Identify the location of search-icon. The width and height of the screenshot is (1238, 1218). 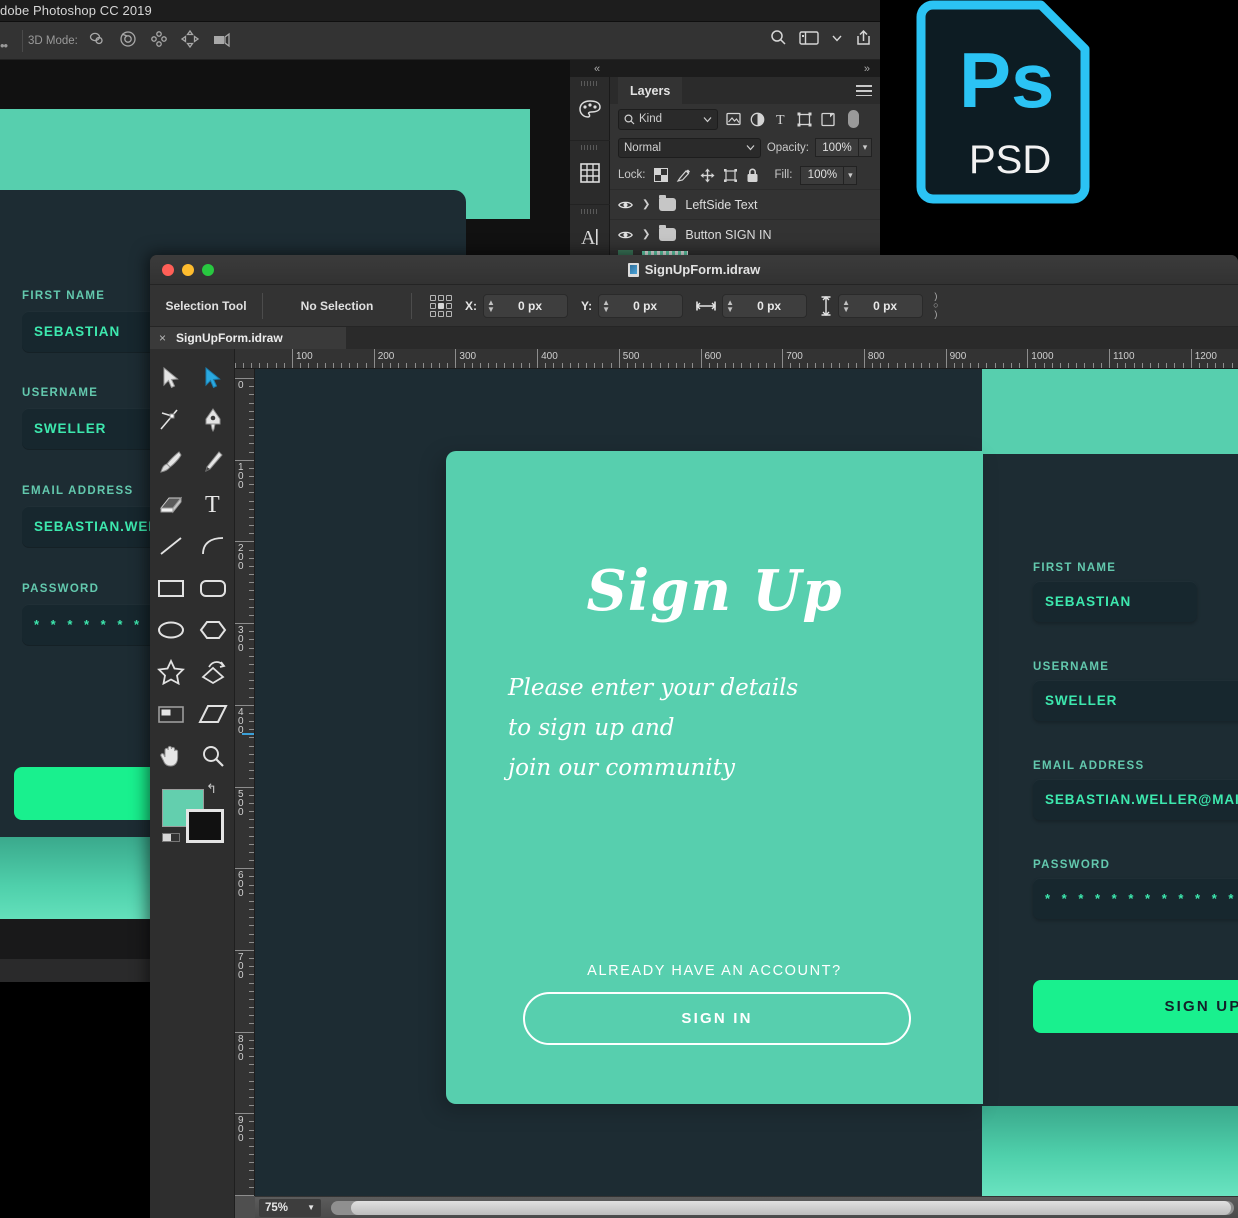
(778, 37).